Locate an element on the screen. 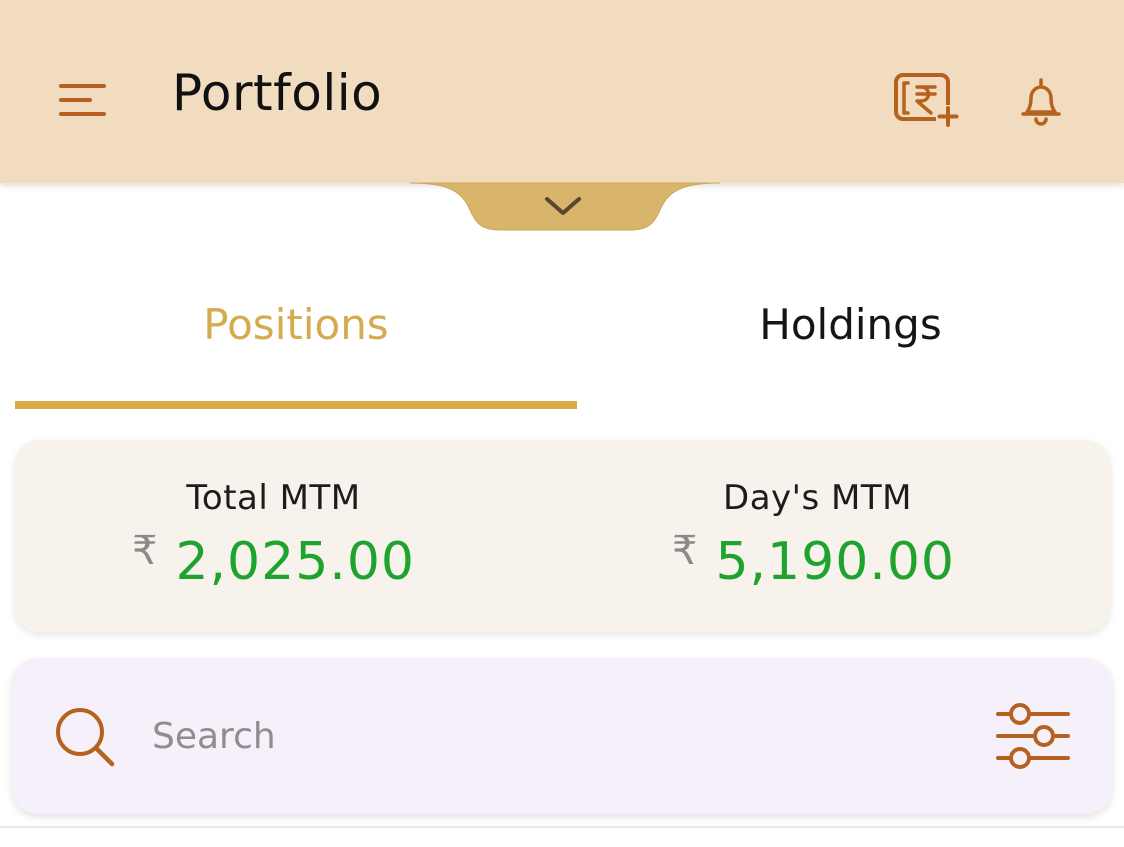 The height and width of the screenshot is (847, 1124). total-mtm-value: 2,025.00 is located at coordinates (295, 562).